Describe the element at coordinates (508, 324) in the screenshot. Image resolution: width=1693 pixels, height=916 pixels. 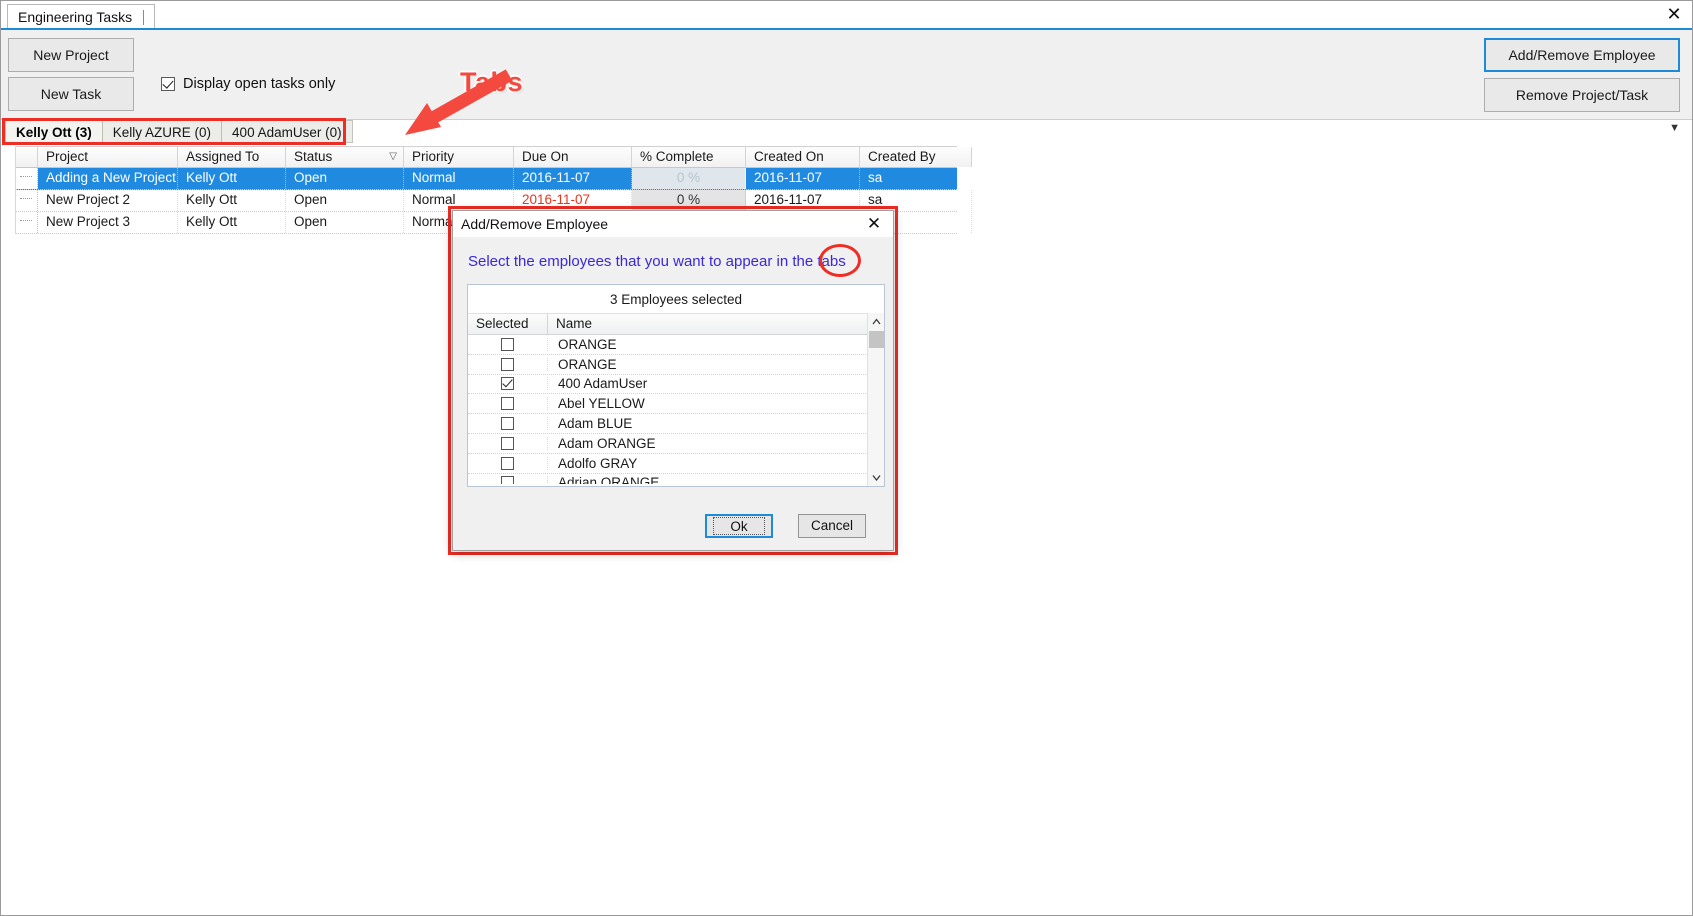
I see `column-header-selected: Selected` at that location.